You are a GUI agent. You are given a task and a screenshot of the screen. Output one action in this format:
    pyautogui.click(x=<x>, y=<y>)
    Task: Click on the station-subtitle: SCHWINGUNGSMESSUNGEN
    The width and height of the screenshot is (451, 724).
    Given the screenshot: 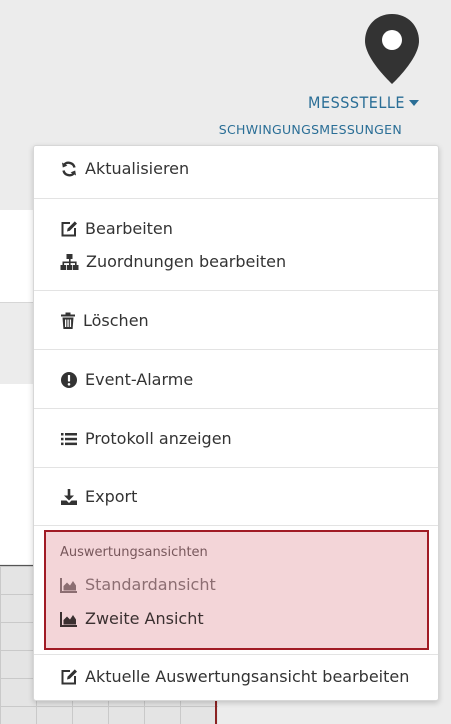 What is the action you would take?
    pyautogui.click(x=310, y=129)
    